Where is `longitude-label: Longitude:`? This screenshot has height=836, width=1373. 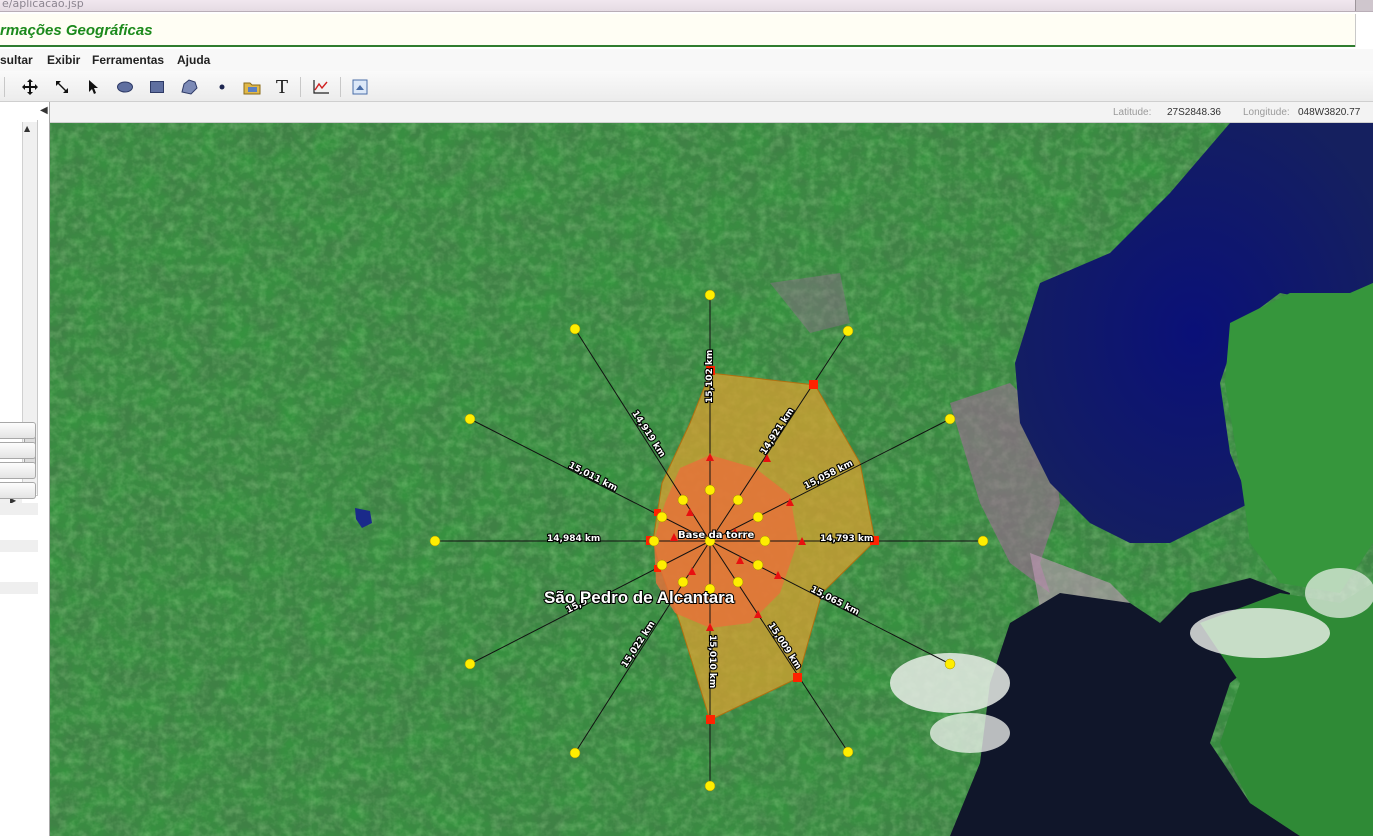
longitude-label: Longitude: is located at coordinates (1266, 112).